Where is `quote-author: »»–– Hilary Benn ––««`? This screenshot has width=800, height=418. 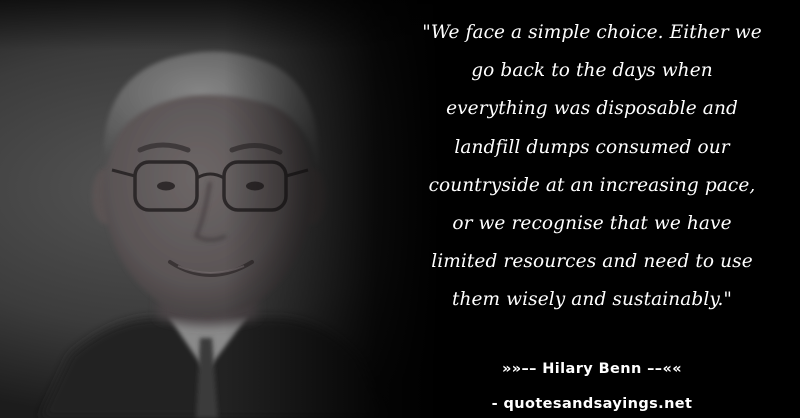 quote-author: »»–– Hilary Benn ––«« is located at coordinates (591, 369).